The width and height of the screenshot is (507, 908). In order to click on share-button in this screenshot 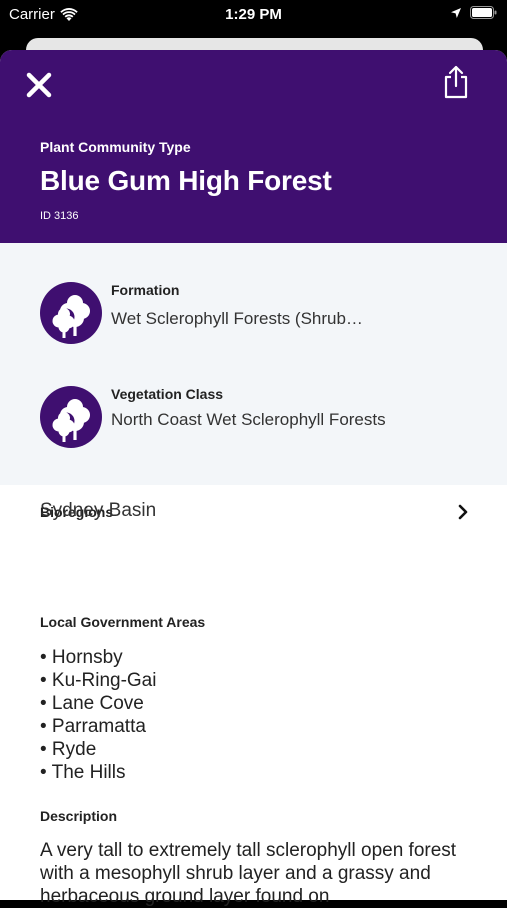, I will do `click(456, 82)`.